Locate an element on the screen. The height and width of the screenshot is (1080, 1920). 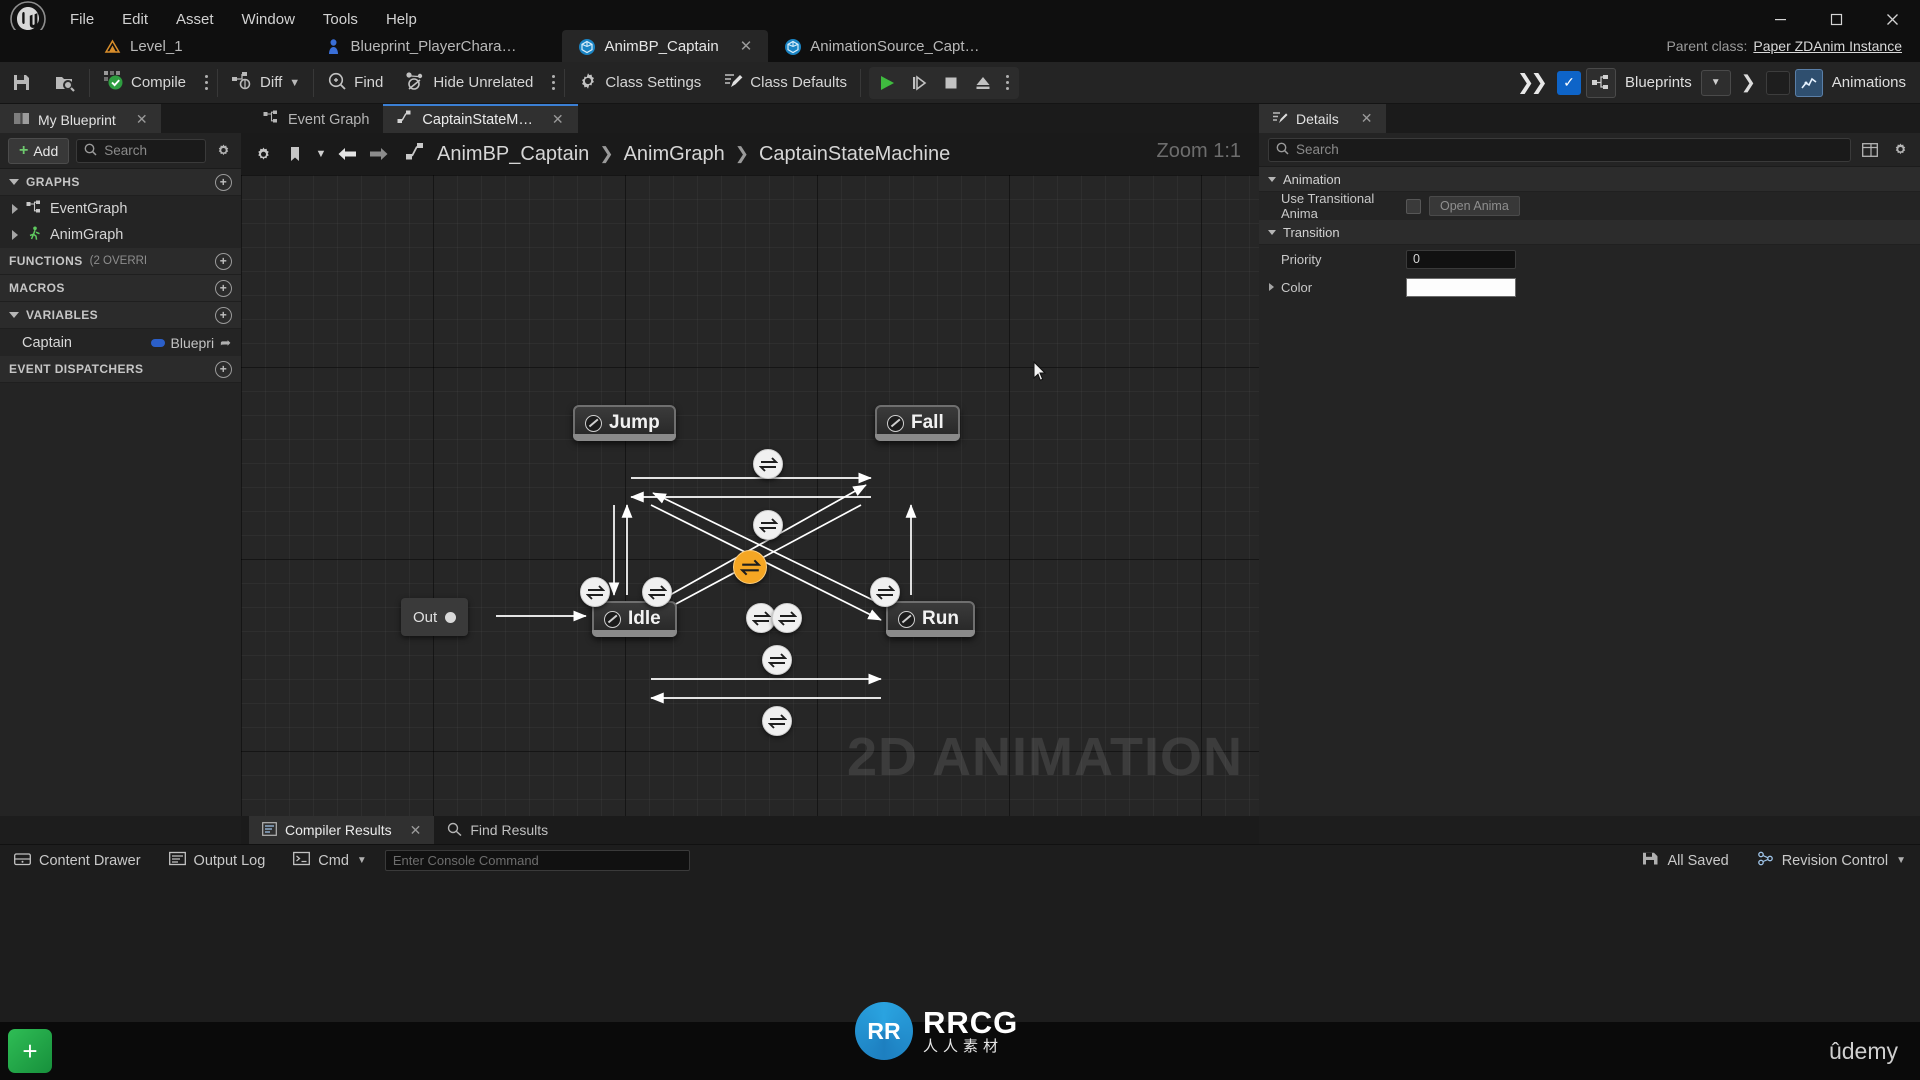
tab-details: Details ✕ is located at coordinates (1322, 118).